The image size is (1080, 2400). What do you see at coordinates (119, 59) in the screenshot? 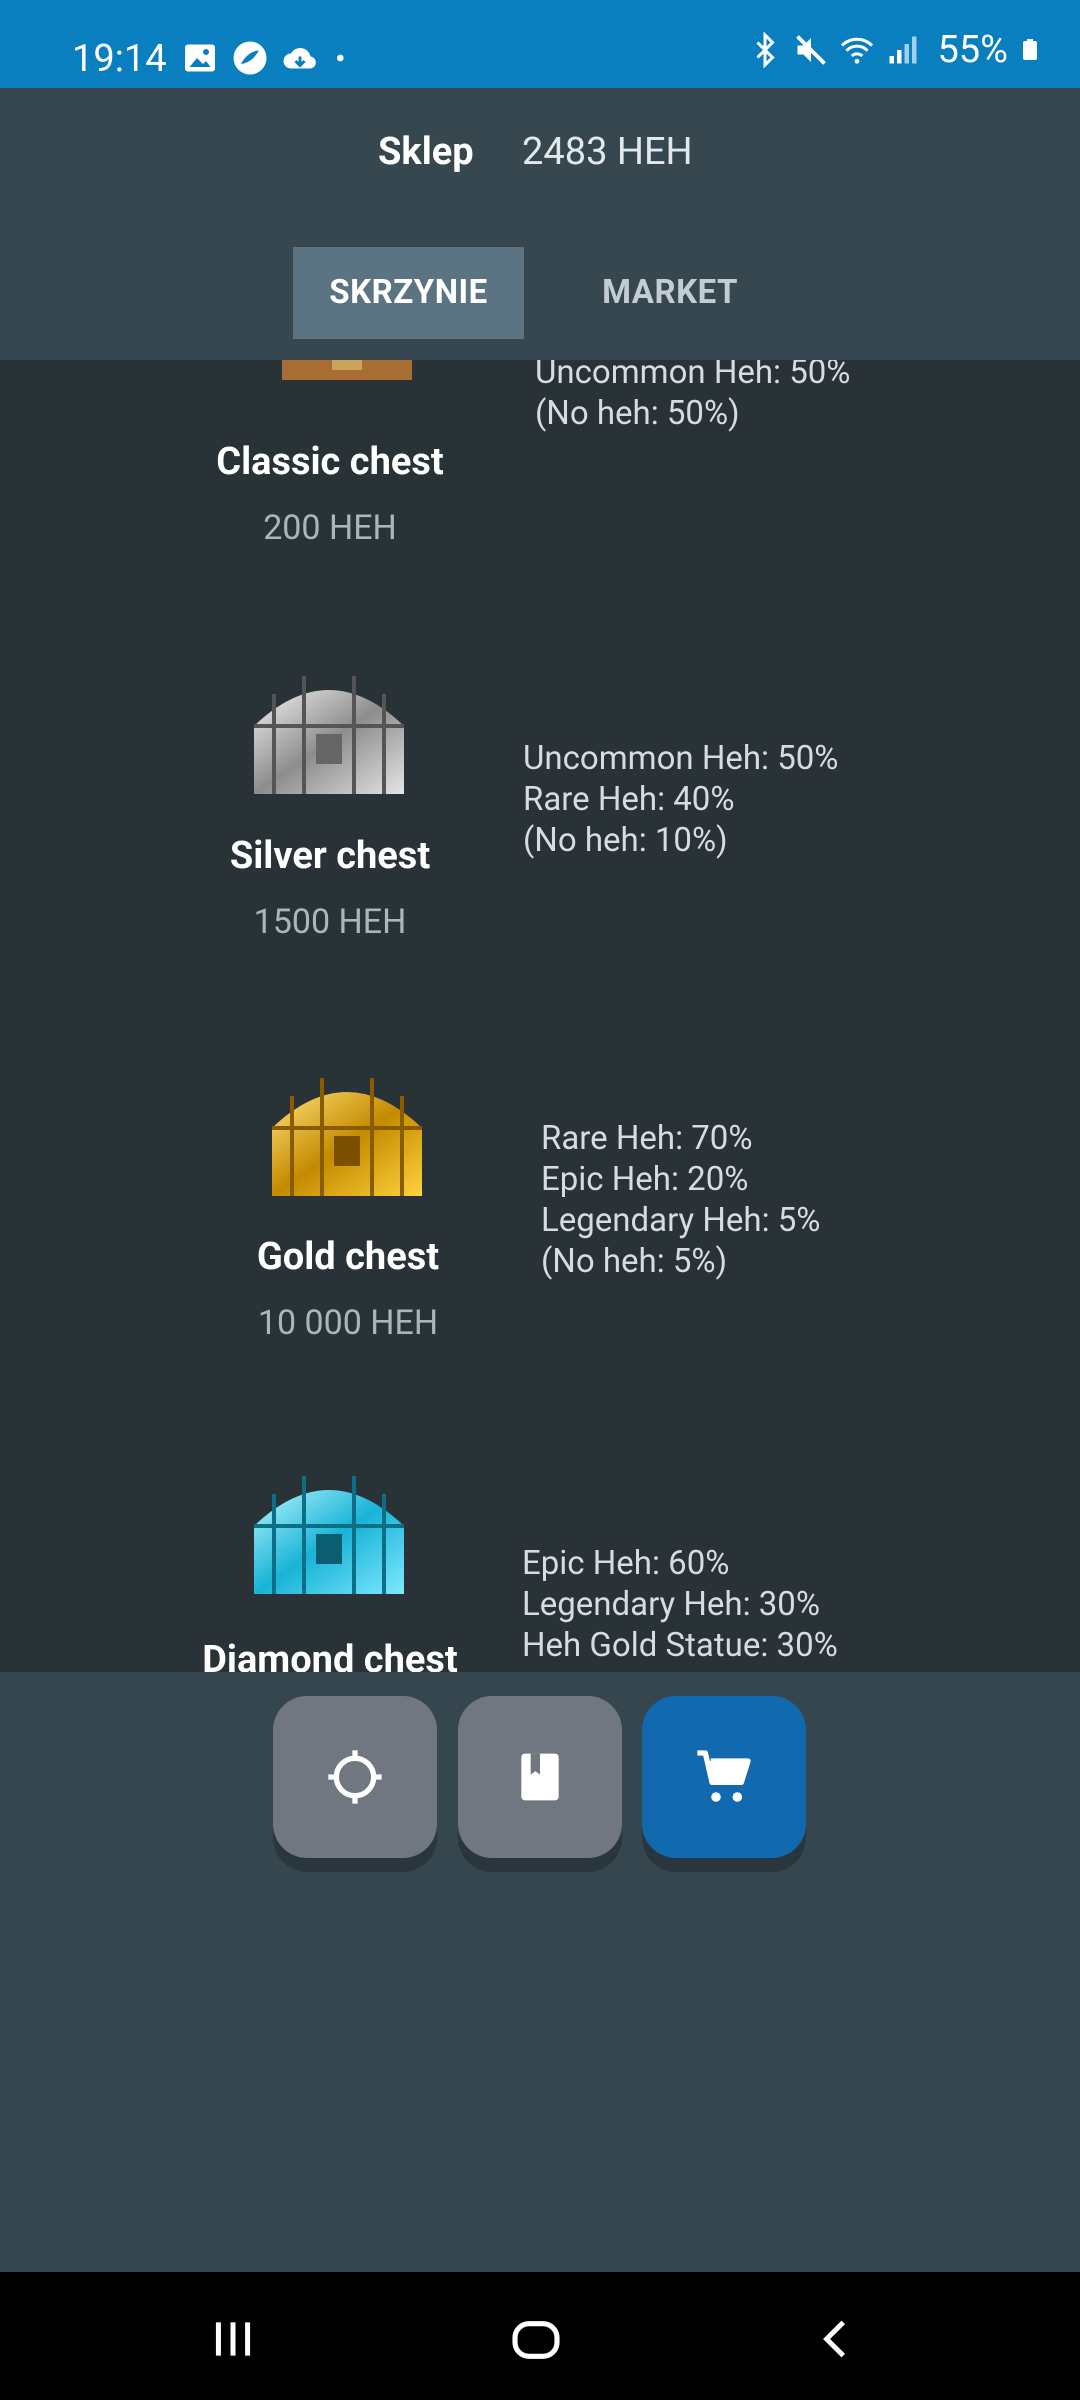
I see `status-time: 19:14` at bounding box center [119, 59].